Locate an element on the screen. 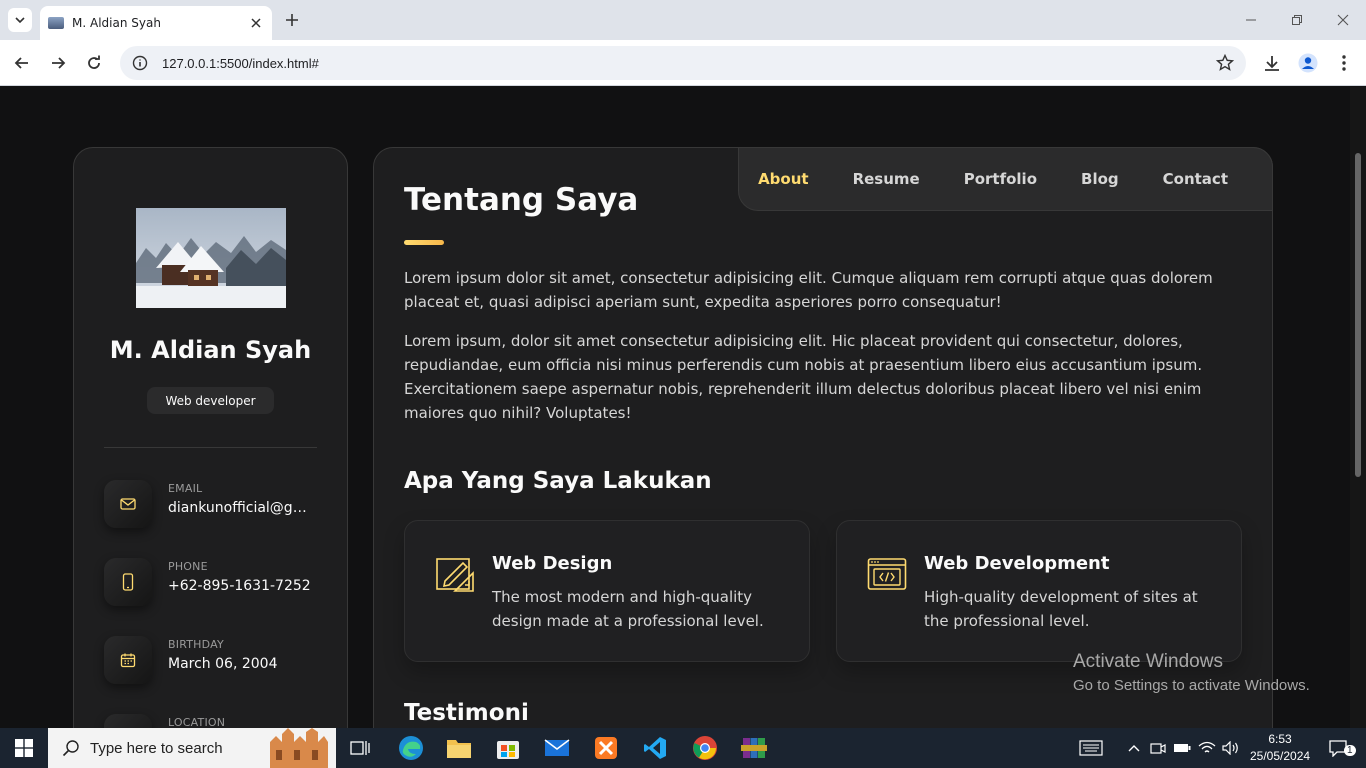 Image resolution: width=1366 pixels, height=768 pixels. menu-button is located at coordinates (1344, 63).